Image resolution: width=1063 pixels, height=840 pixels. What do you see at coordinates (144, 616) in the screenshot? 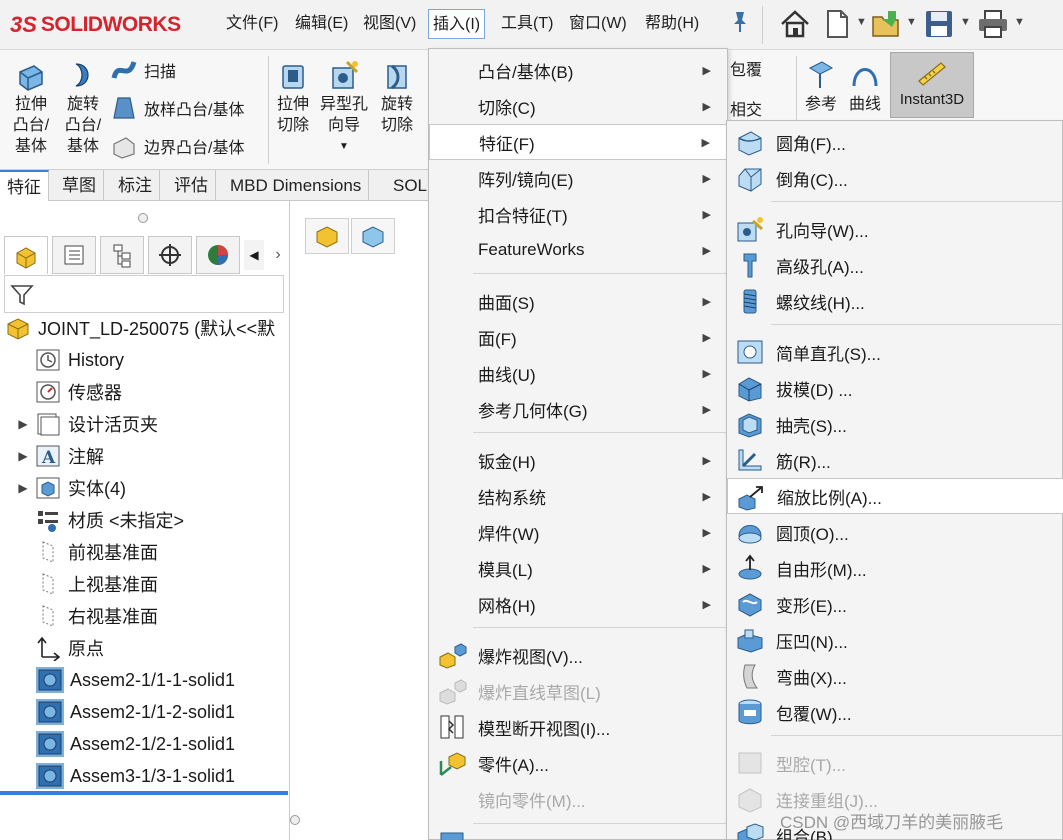
I see `tree-item-right-plane: 右视基准面` at bounding box center [144, 616].